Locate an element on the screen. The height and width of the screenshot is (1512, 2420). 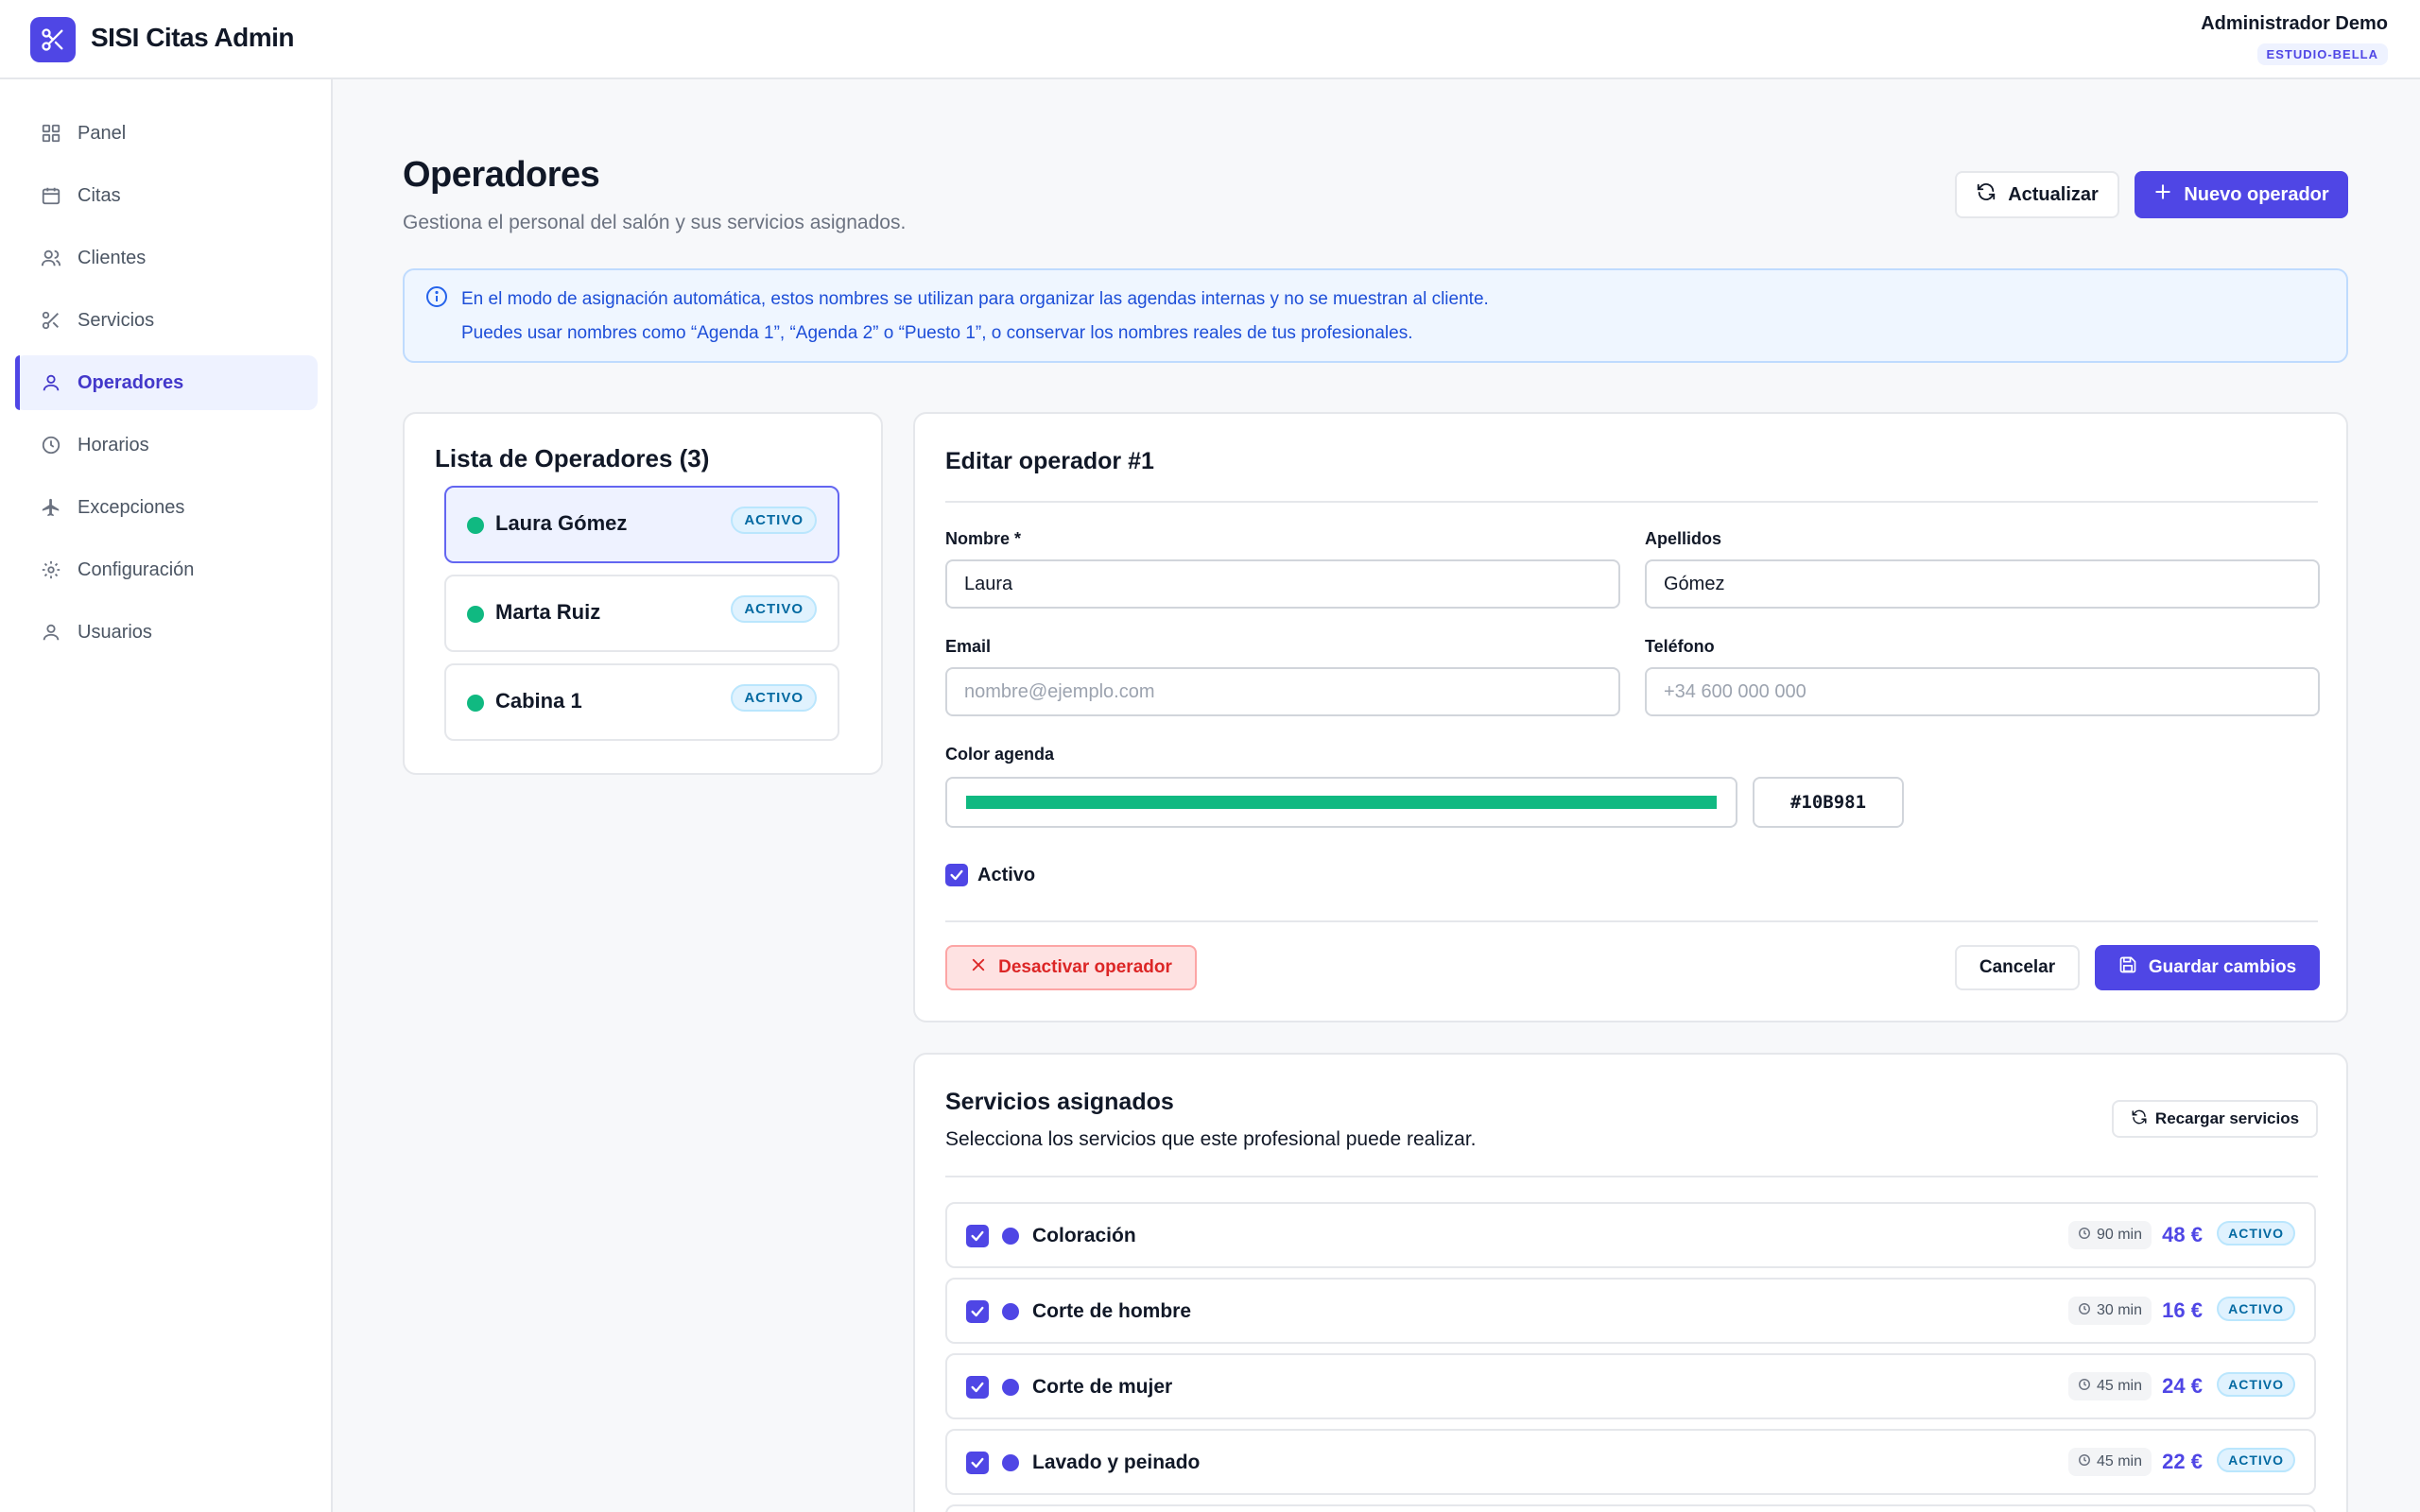
duration-chip: 45 min is located at coordinates (2110, 1462).